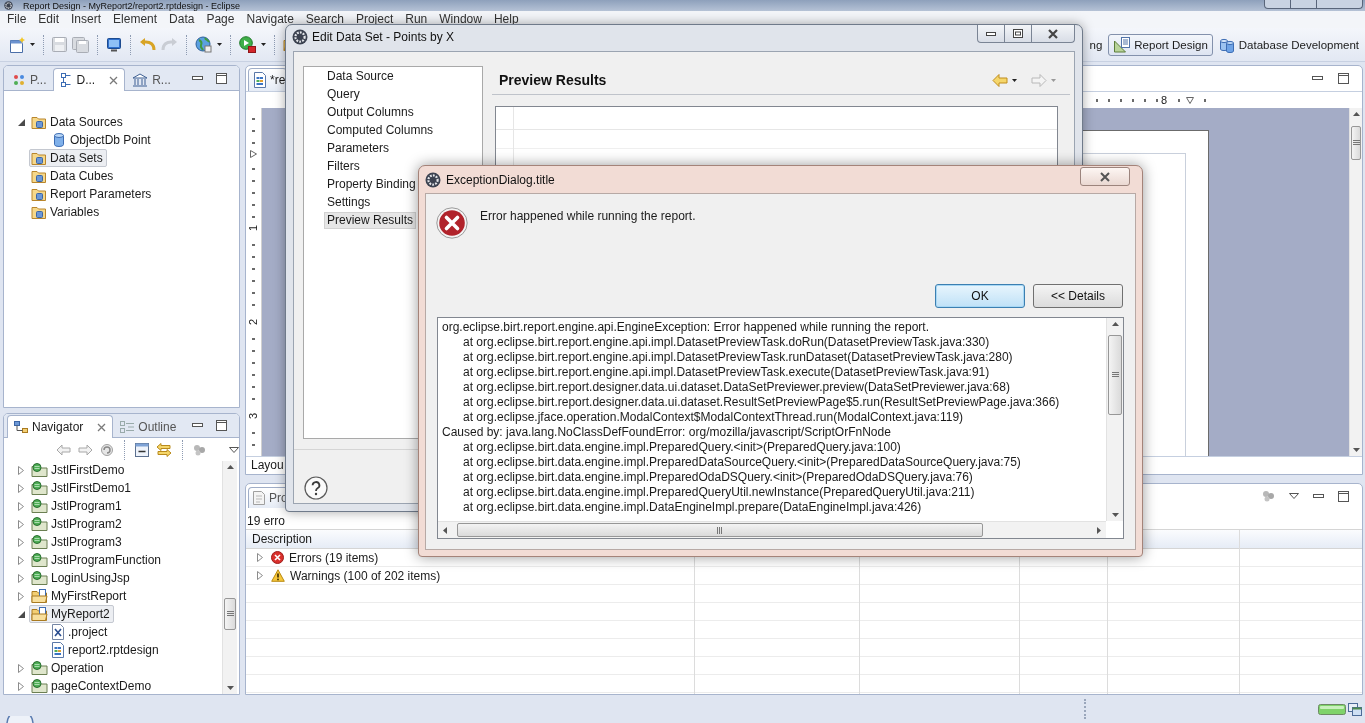 Image resolution: width=1365 pixels, height=723 pixels. Describe the element at coordinates (506, 19) in the screenshot. I see `menu-item: Help` at that location.